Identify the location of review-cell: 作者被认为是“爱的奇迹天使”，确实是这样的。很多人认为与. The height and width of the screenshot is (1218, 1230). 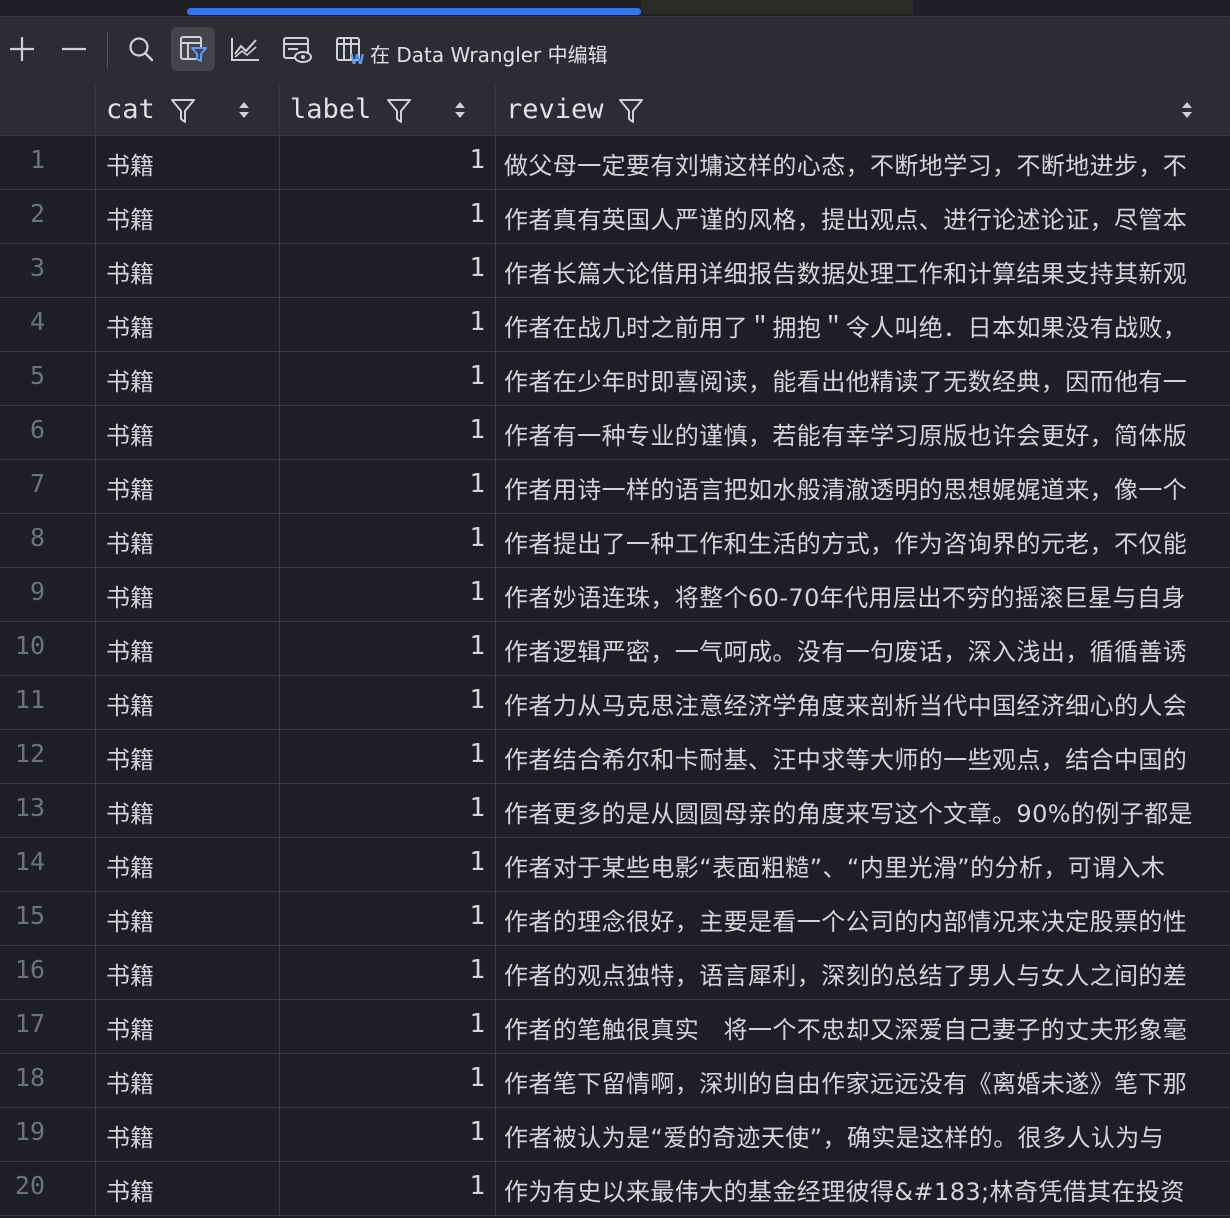
(863, 1134).